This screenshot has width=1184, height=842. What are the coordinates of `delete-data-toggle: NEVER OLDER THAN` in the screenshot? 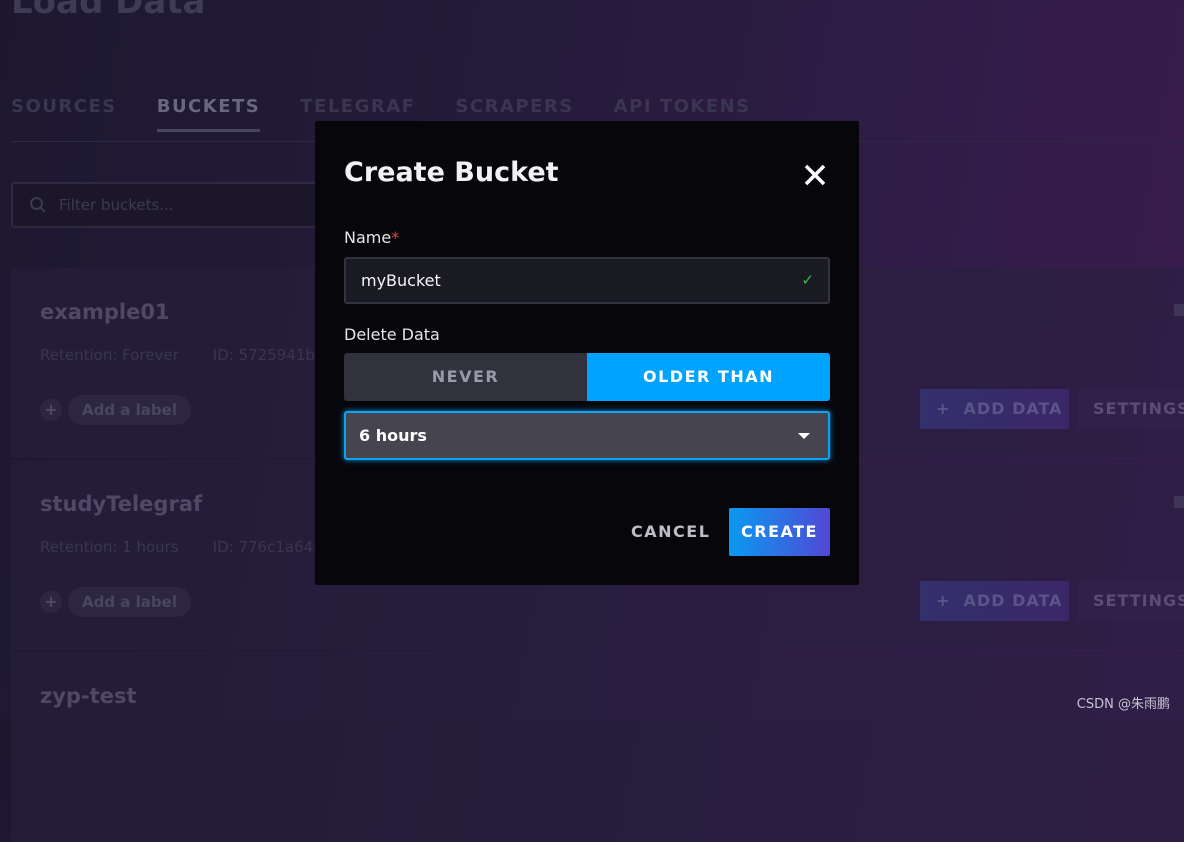 It's located at (587, 377).